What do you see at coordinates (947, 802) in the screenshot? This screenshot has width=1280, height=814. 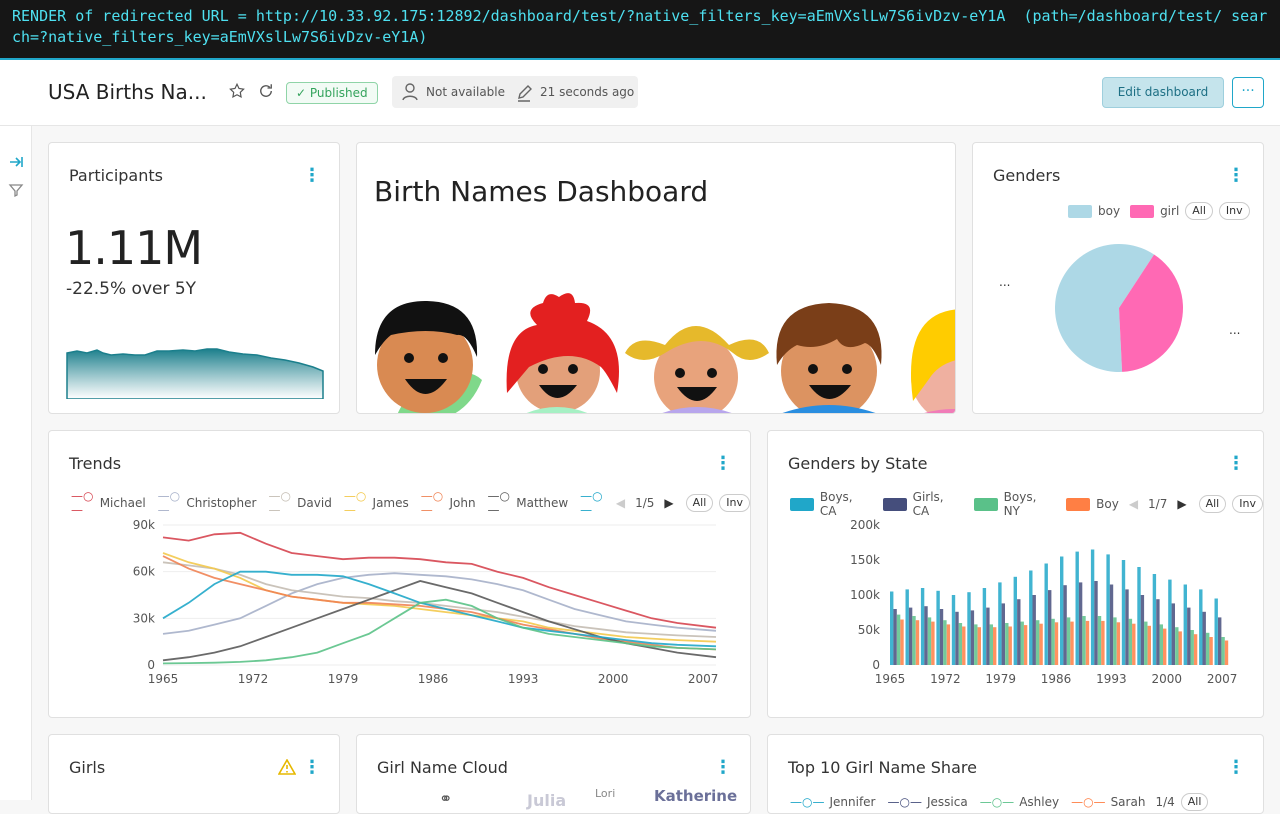 I see `legend-label: Jessica` at bounding box center [947, 802].